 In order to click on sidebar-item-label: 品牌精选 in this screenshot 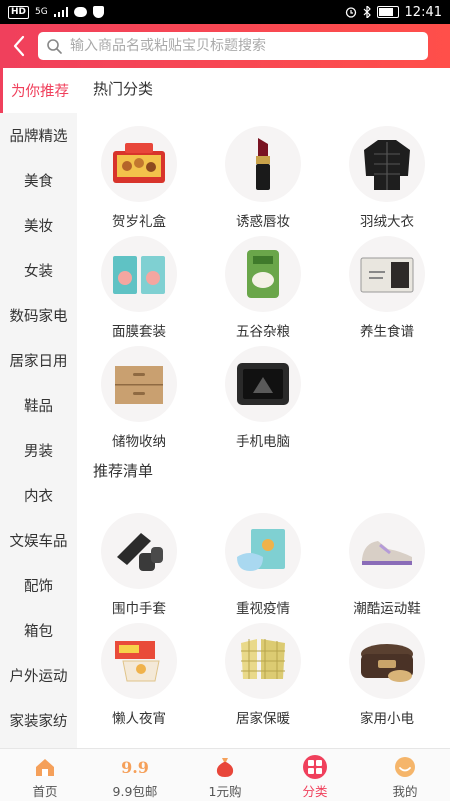, I will do `click(38, 137)`.